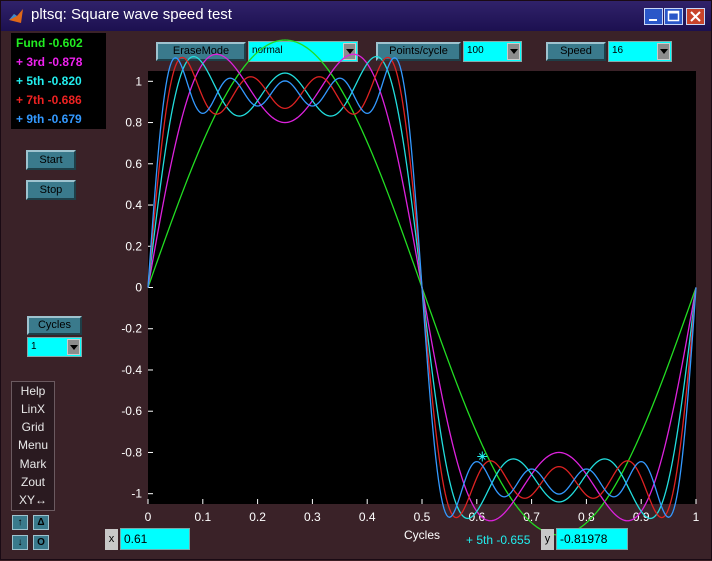 The width and height of the screenshot is (712, 561). I want to click on series-readout: + 5th -0.655, so click(498, 540).